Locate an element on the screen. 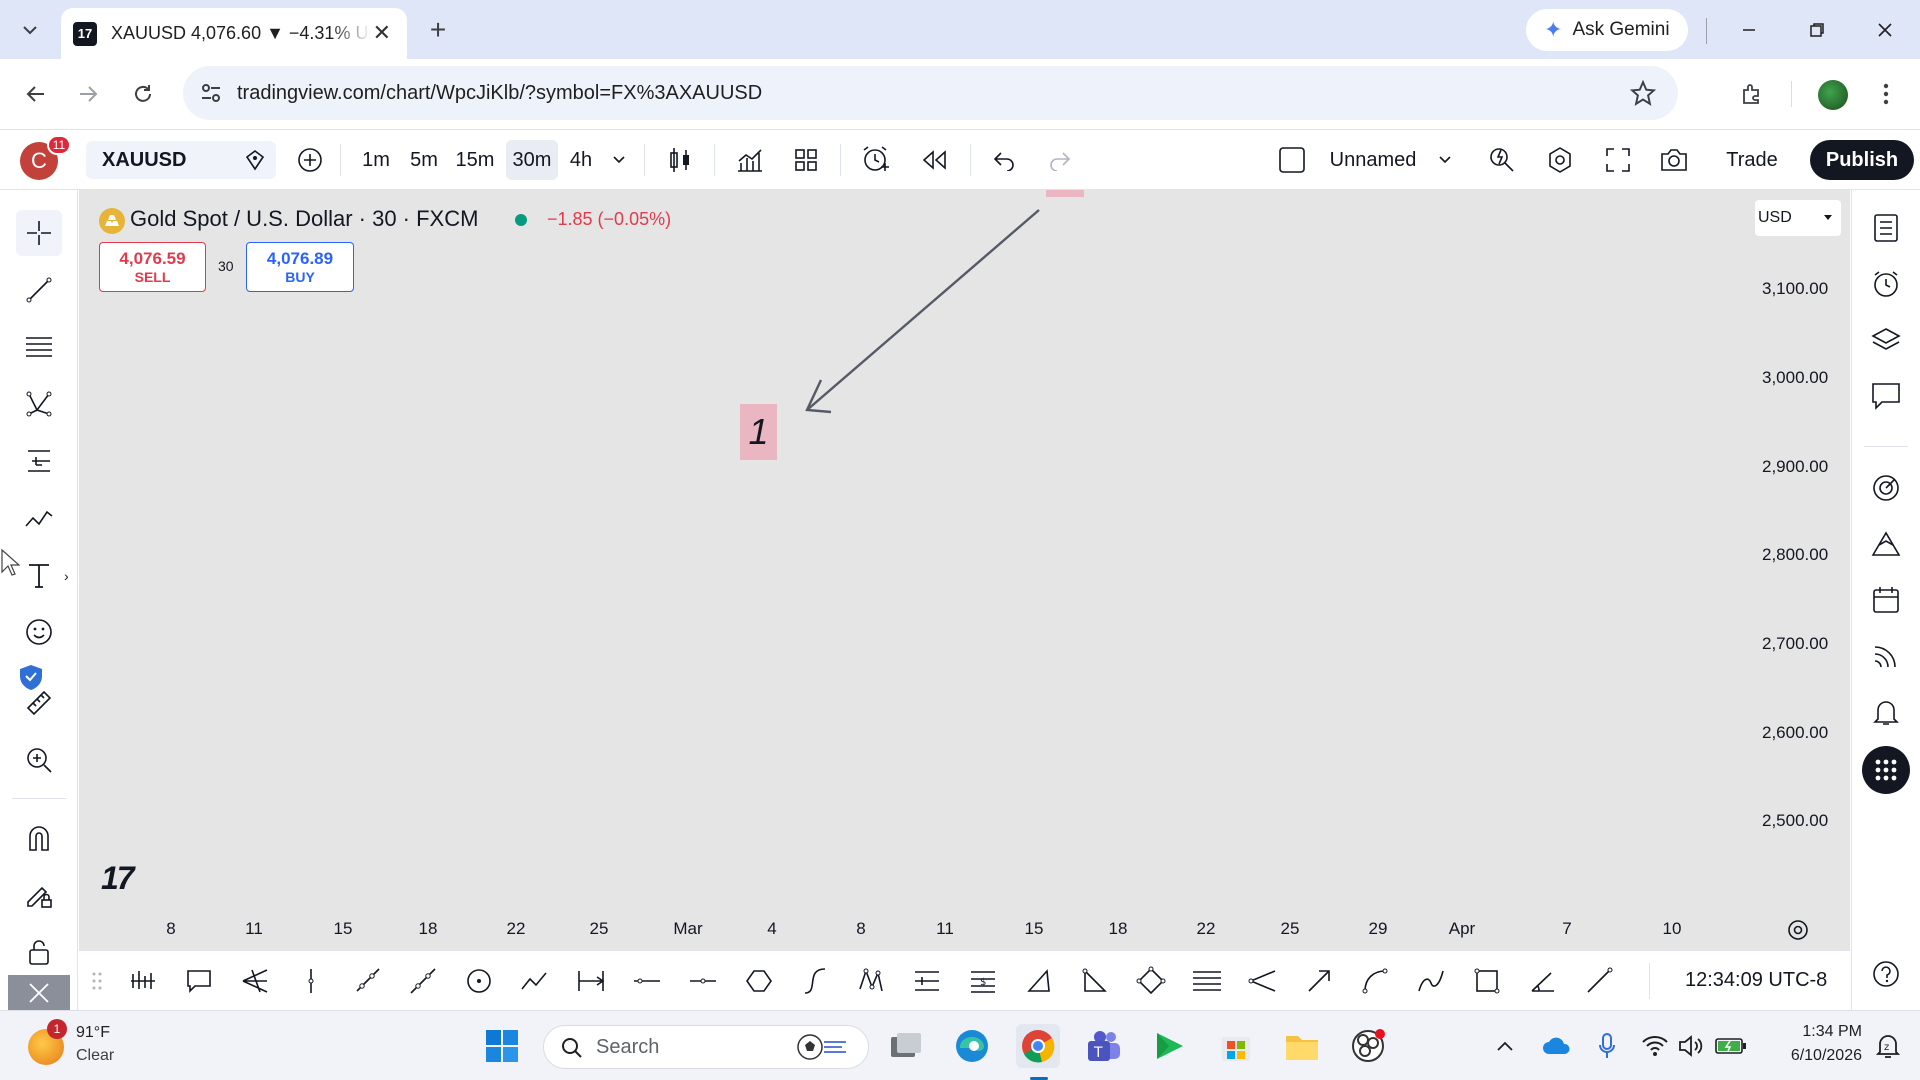 This screenshot has height=1080, width=1920. fib-retracement-icon is located at coordinates (39, 347).